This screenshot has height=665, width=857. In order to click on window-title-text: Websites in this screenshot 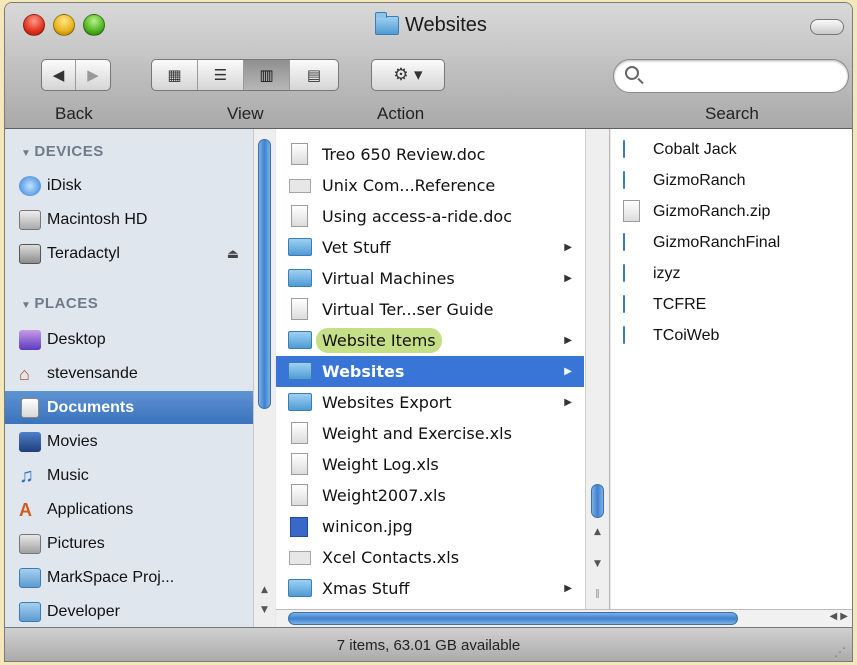, I will do `click(446, 24)`.